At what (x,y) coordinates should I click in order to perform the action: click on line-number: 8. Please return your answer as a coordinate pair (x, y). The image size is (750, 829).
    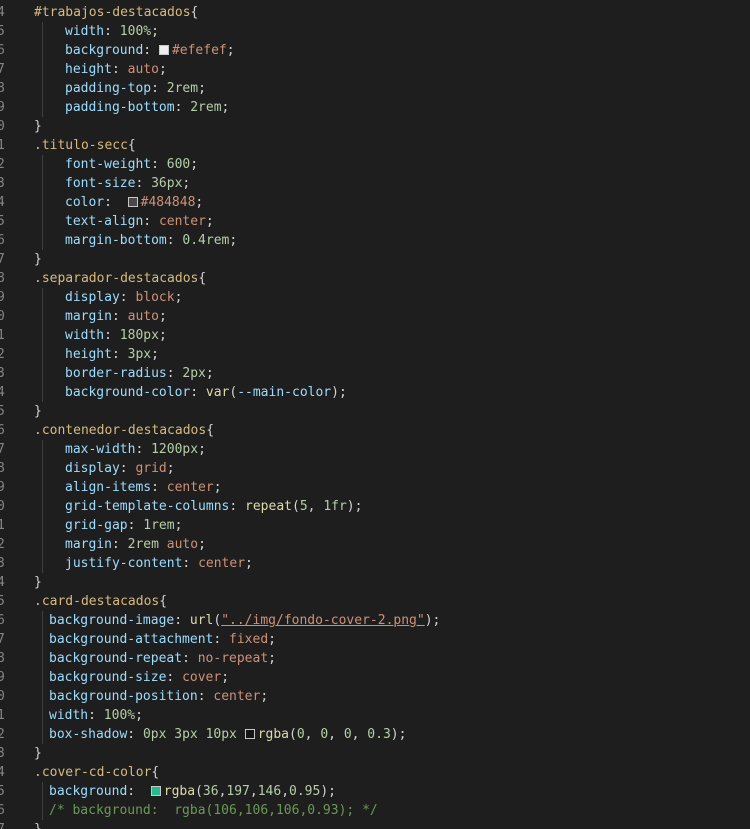
    Looking at the image, I should click on (2, 468).